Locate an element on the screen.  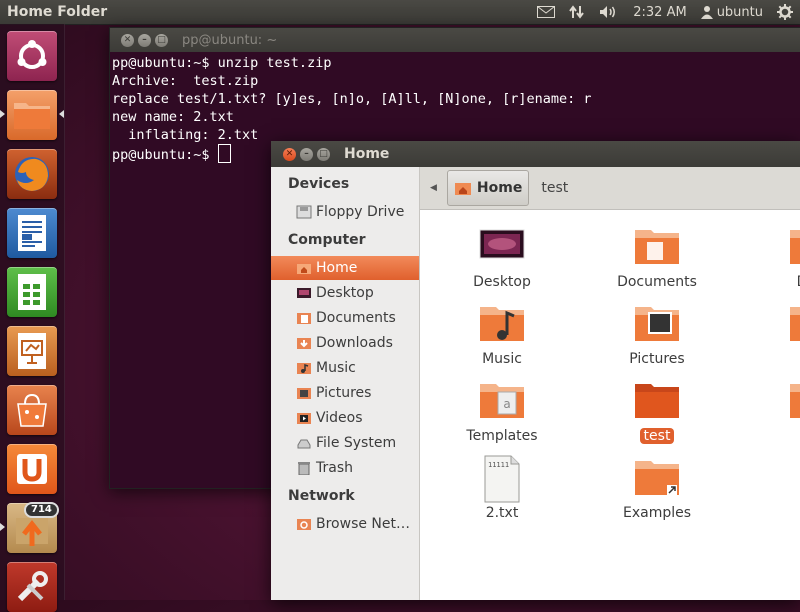
software-center-icon is located at coordinates (32, 410).